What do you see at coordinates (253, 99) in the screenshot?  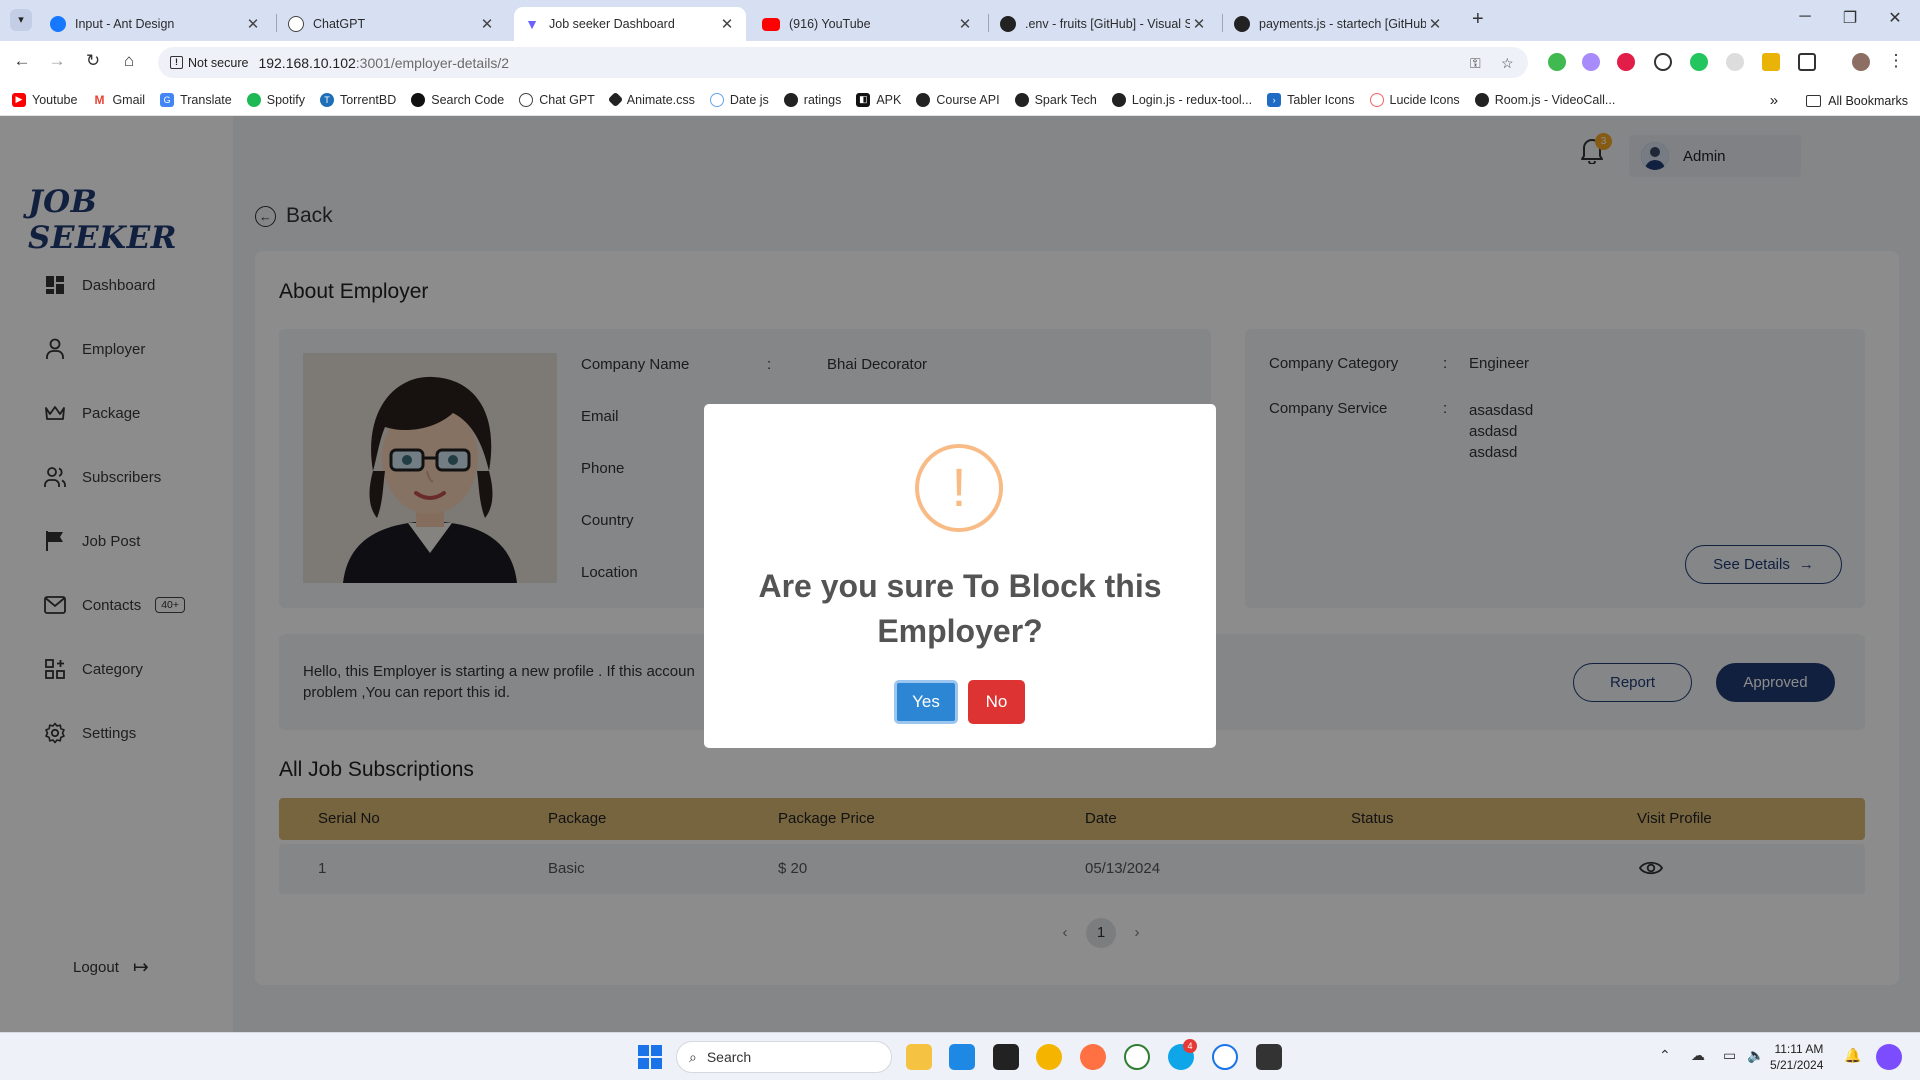 I see `spotify-icon` at bounding box center [253, 99].